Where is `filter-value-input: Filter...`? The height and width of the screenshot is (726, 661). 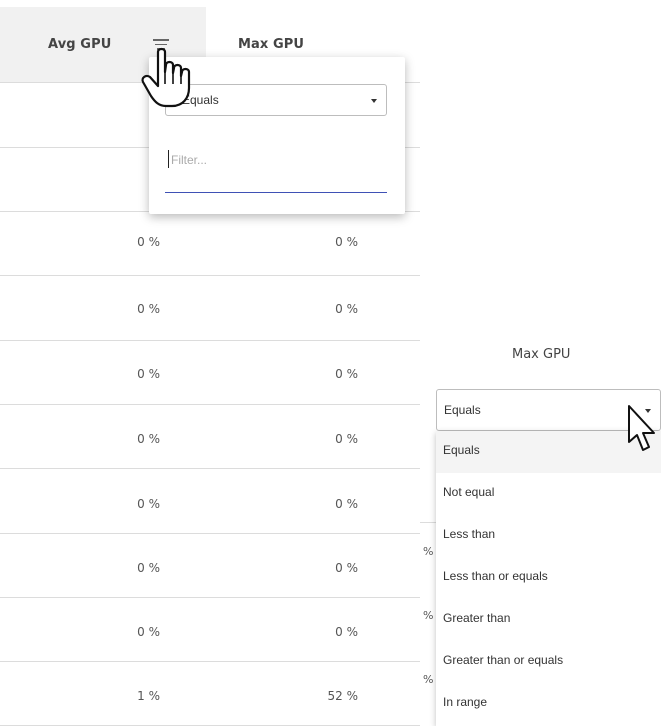 filter-value-input: Filter... is located at coordinates (276, 169).